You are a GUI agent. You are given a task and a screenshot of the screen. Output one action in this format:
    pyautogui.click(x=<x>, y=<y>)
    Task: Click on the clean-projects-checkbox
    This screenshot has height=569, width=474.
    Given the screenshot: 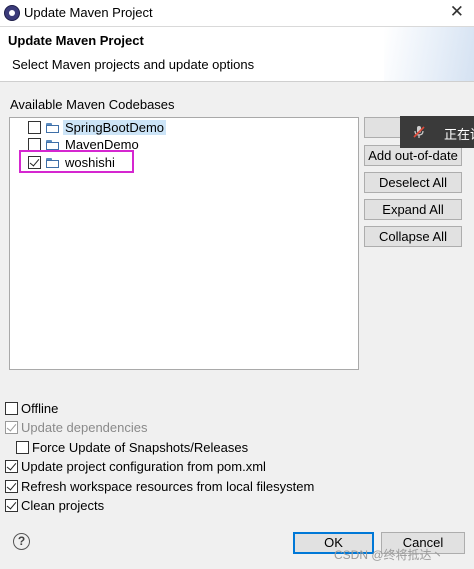 What is the action you would take?
    pyautogui.click(x=11, y=505)
    